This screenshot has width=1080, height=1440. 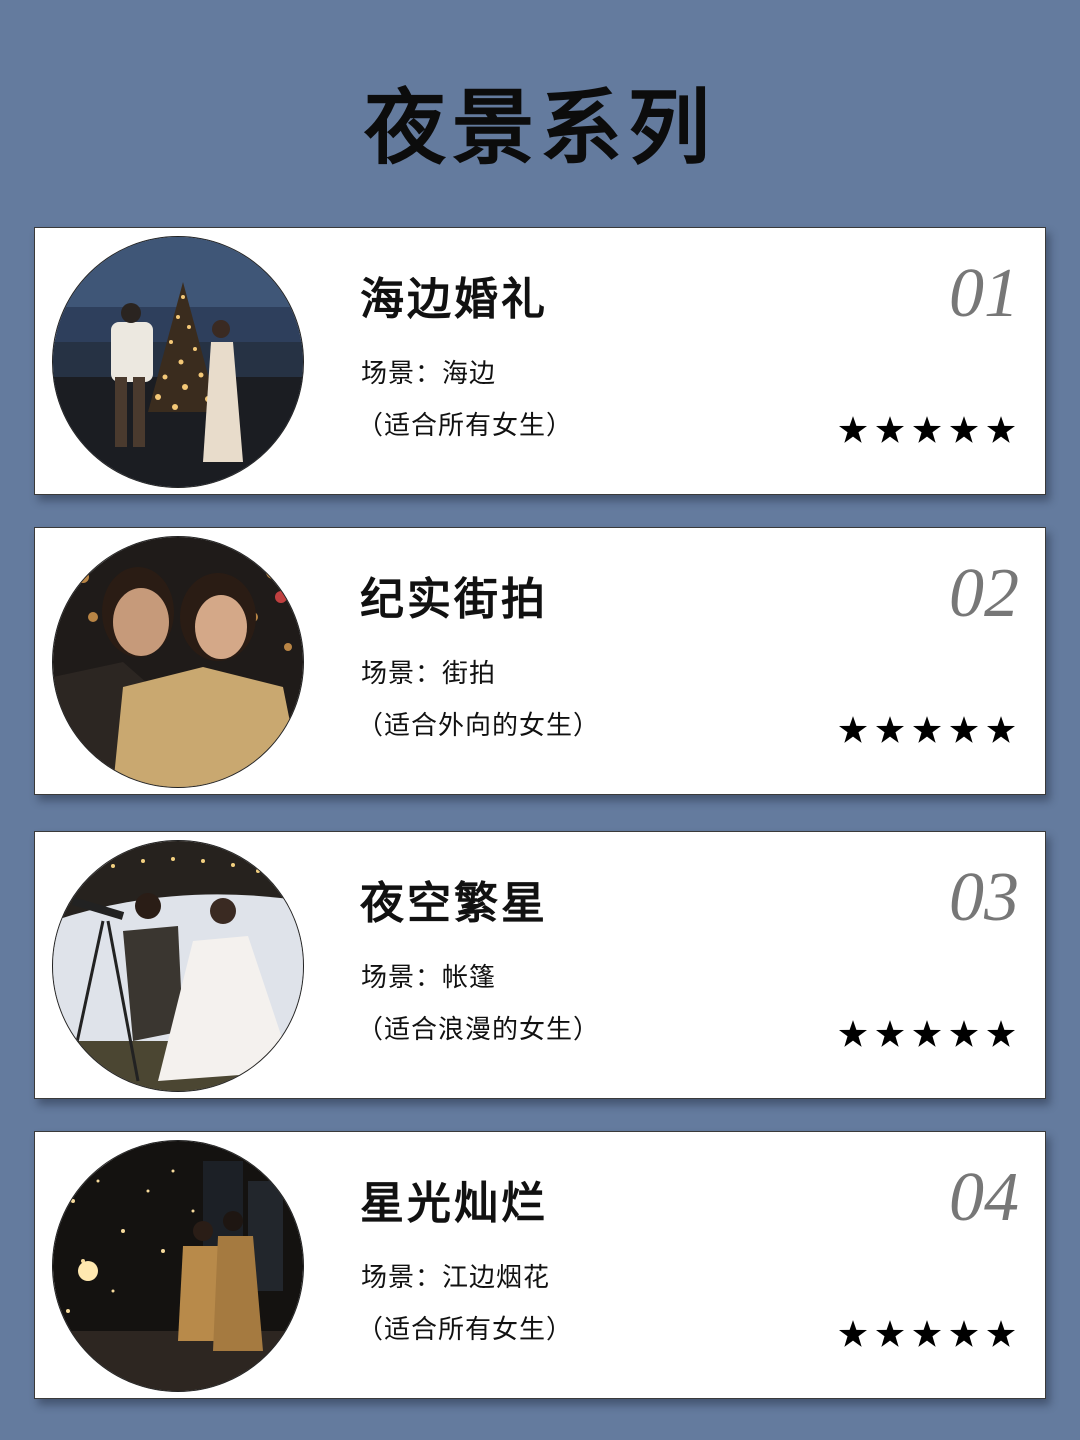 What do you see at coordinates (984, 1197) in the screenshot?
I see `card-number: 04` at bounding box center [984, 1197].